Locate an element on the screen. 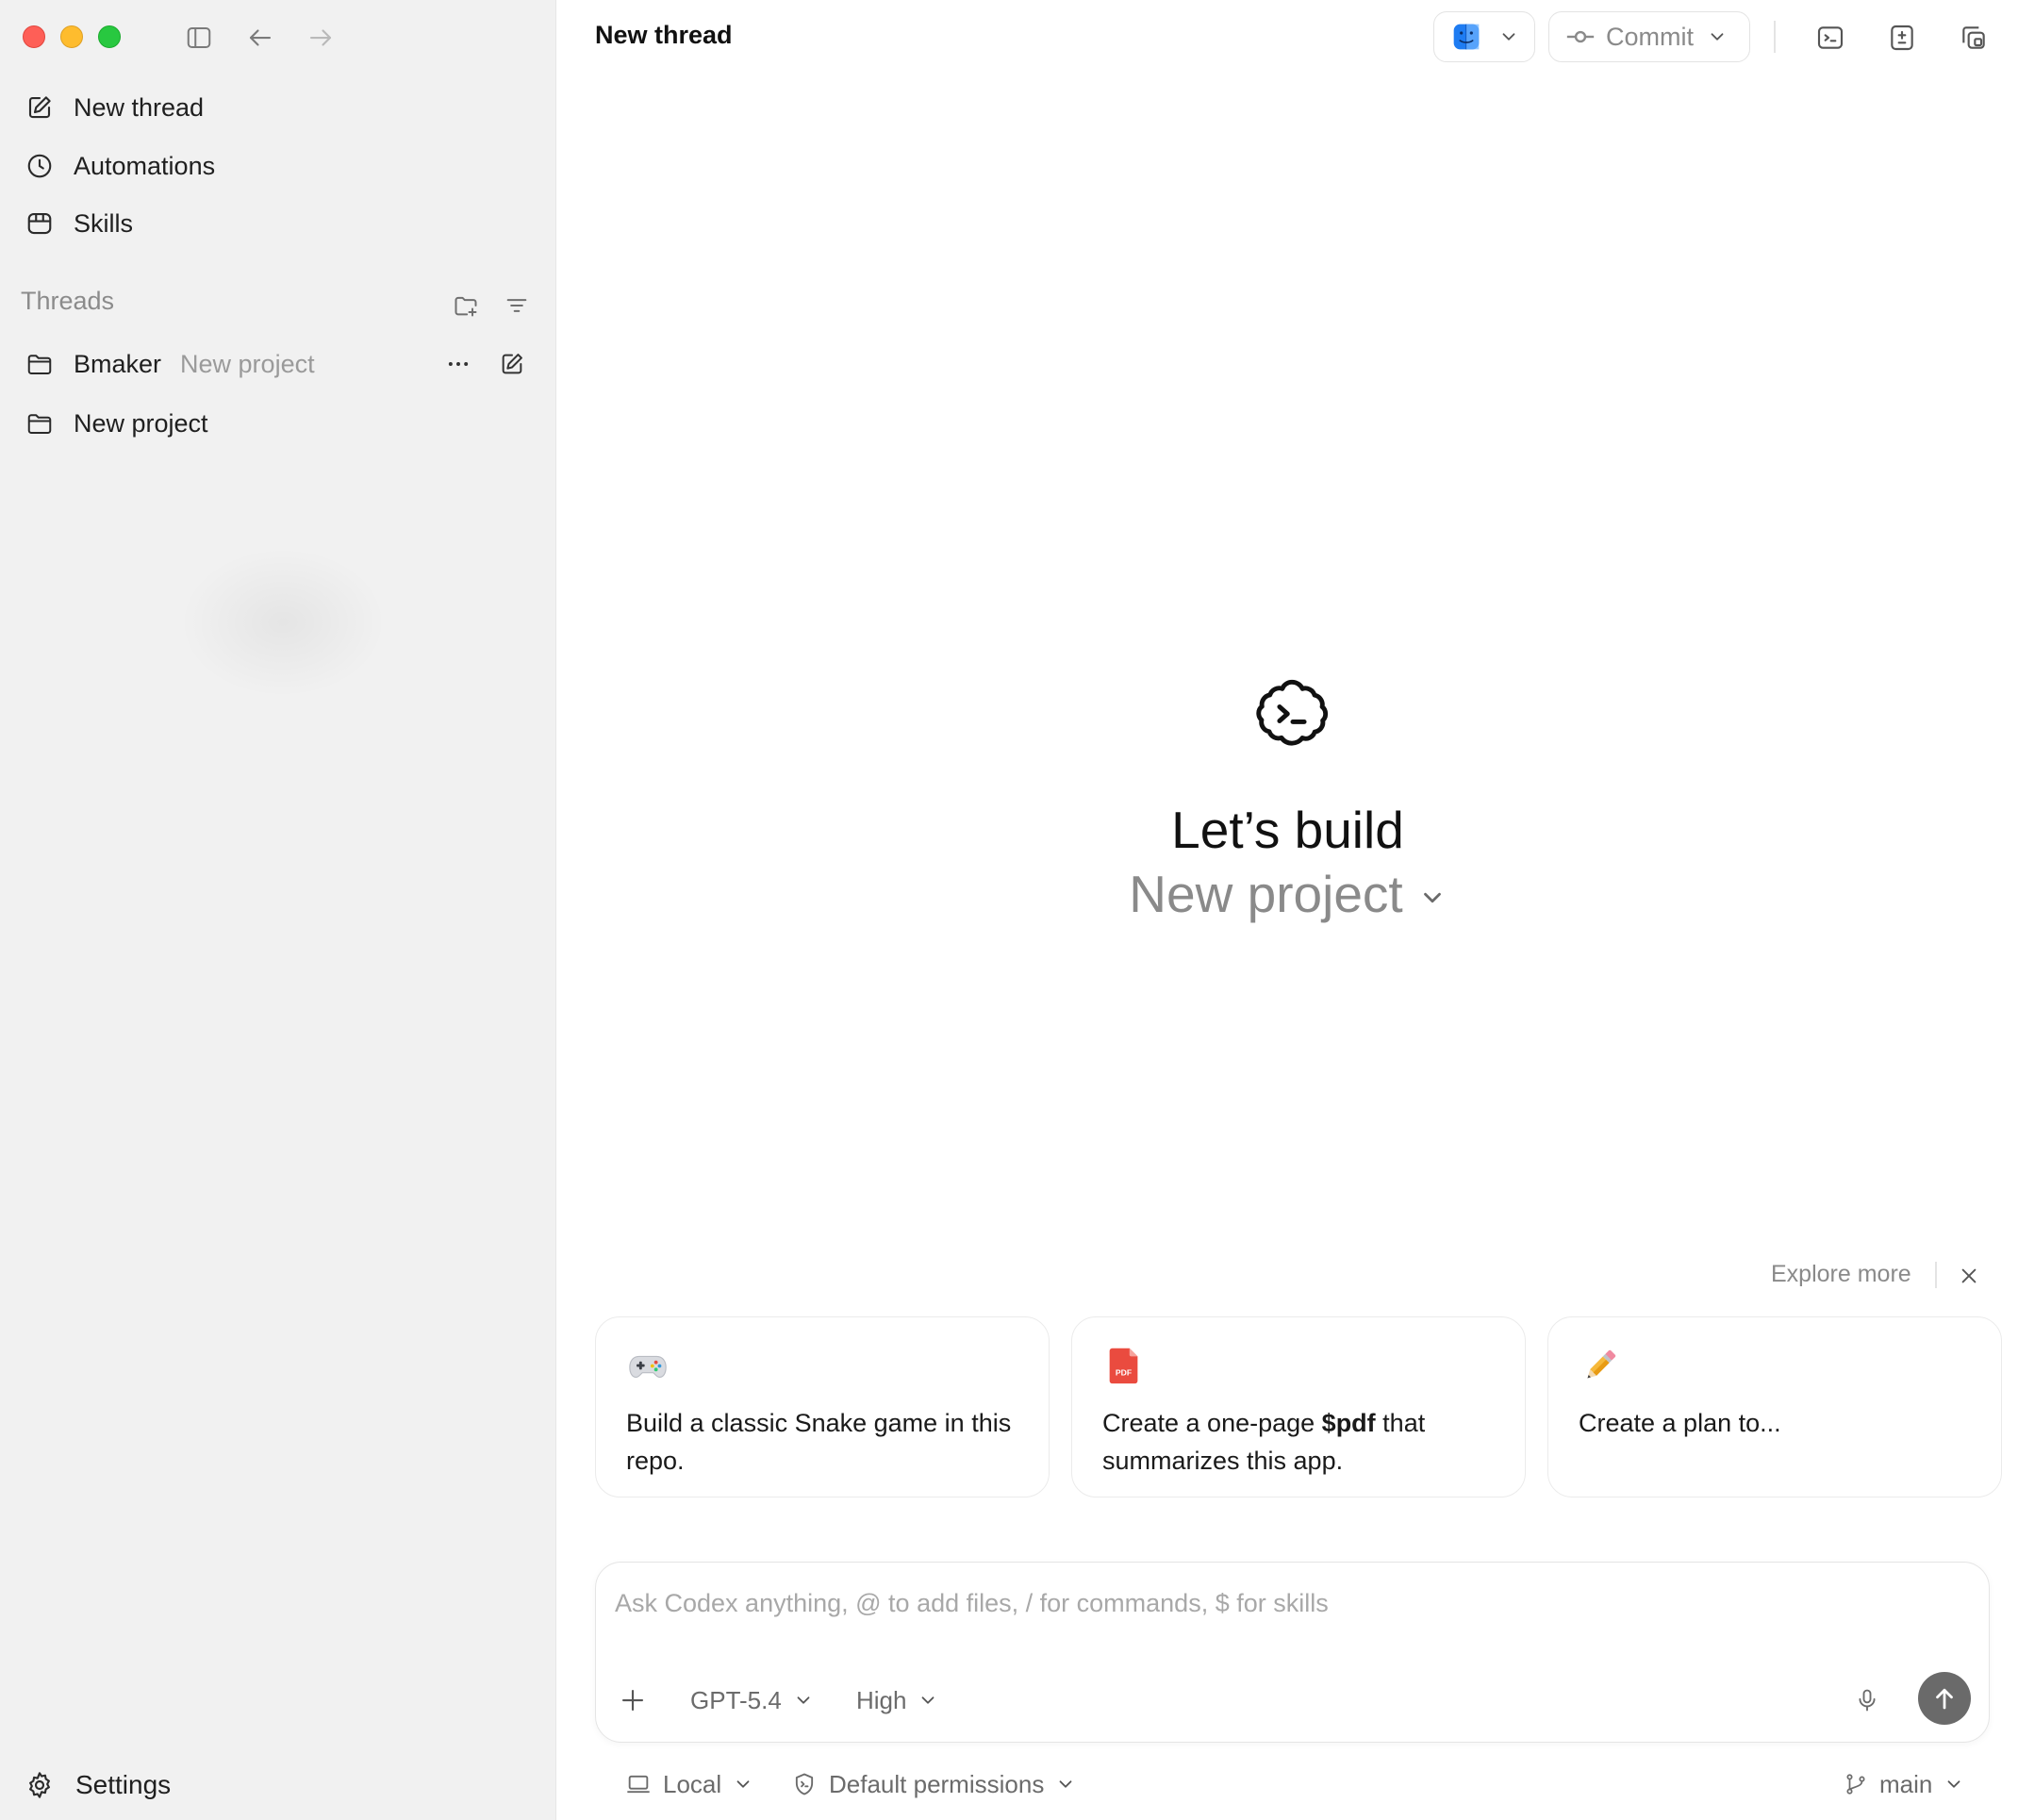 The height and width of the screenshot is (1820, 2018). commit-icon is located at coordinates (1580, 37).